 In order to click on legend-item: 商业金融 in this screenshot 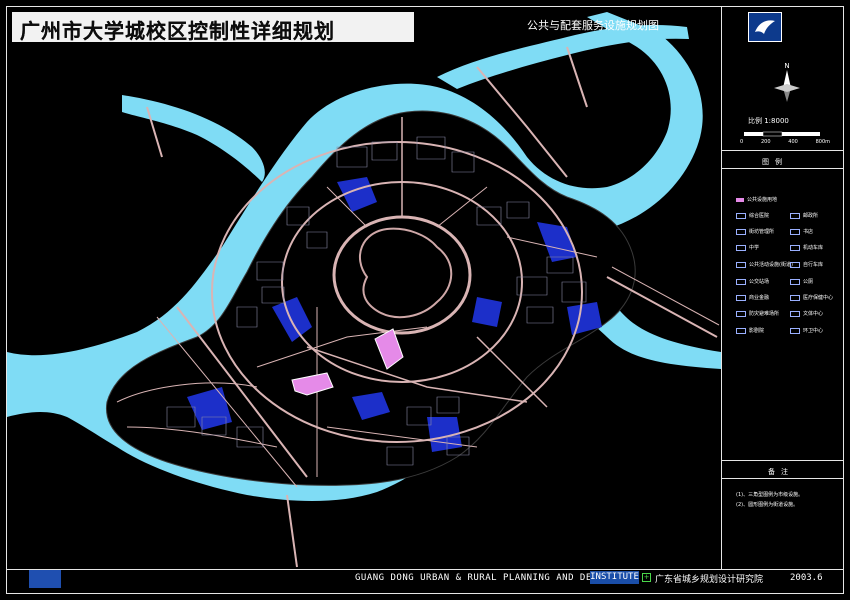, I will do `click(752, 297)`.